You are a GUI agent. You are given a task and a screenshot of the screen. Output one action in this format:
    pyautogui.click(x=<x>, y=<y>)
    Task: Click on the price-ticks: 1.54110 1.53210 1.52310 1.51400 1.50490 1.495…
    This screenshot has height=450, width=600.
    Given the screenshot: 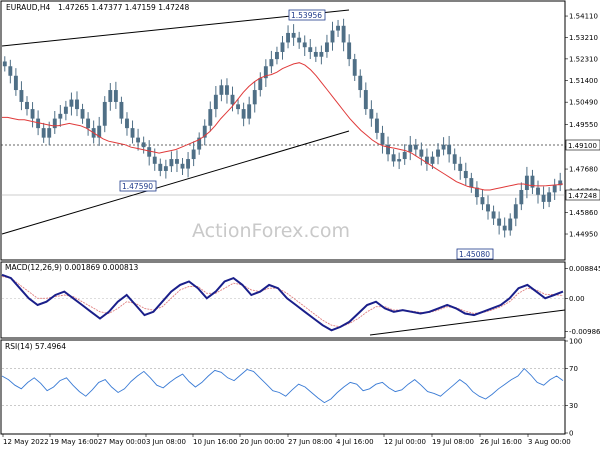 What is the action you would take?
    pyautogui.click(x=581, y=126)
    